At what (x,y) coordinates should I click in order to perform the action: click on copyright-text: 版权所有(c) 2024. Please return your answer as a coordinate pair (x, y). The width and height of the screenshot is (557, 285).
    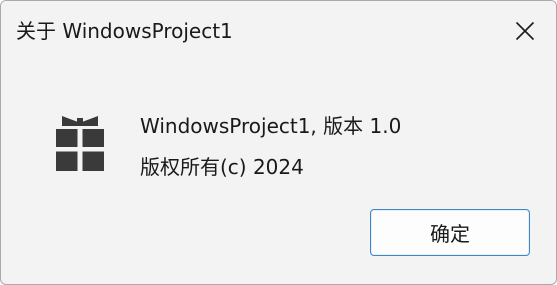
    Looking at the image, I should click on (222, 167).